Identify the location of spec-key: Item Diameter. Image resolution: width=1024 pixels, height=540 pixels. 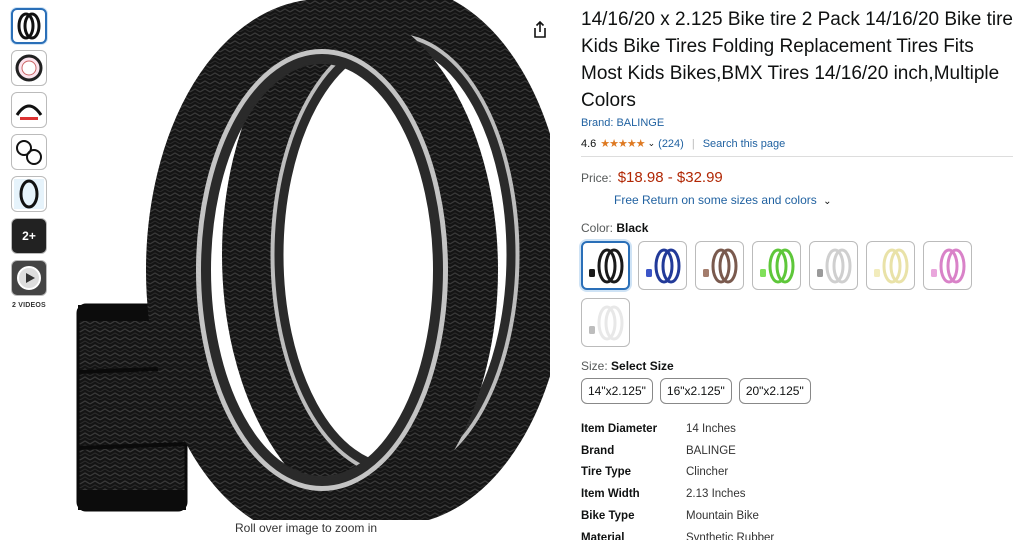
(619, 428).